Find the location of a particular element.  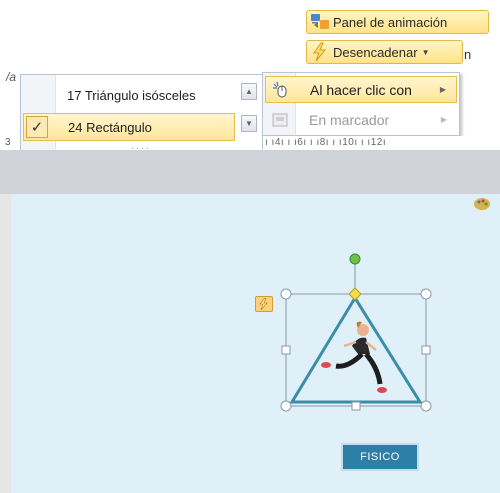

trigger-label: Desencadenar is located at coordinates (375, 52).